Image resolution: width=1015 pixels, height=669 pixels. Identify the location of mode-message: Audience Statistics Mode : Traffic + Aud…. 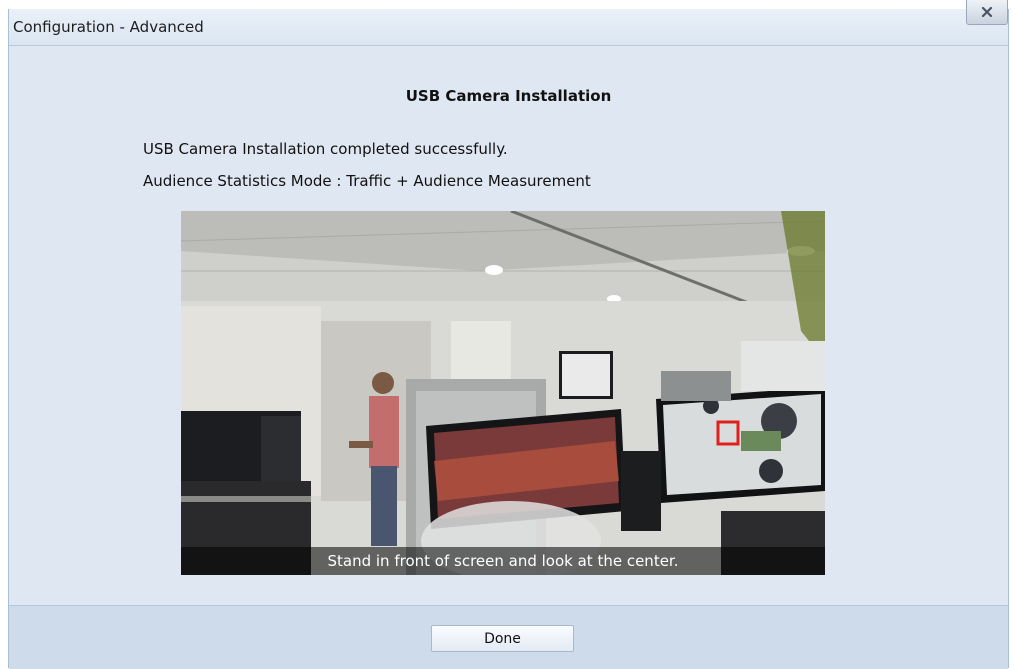
(367, 181).